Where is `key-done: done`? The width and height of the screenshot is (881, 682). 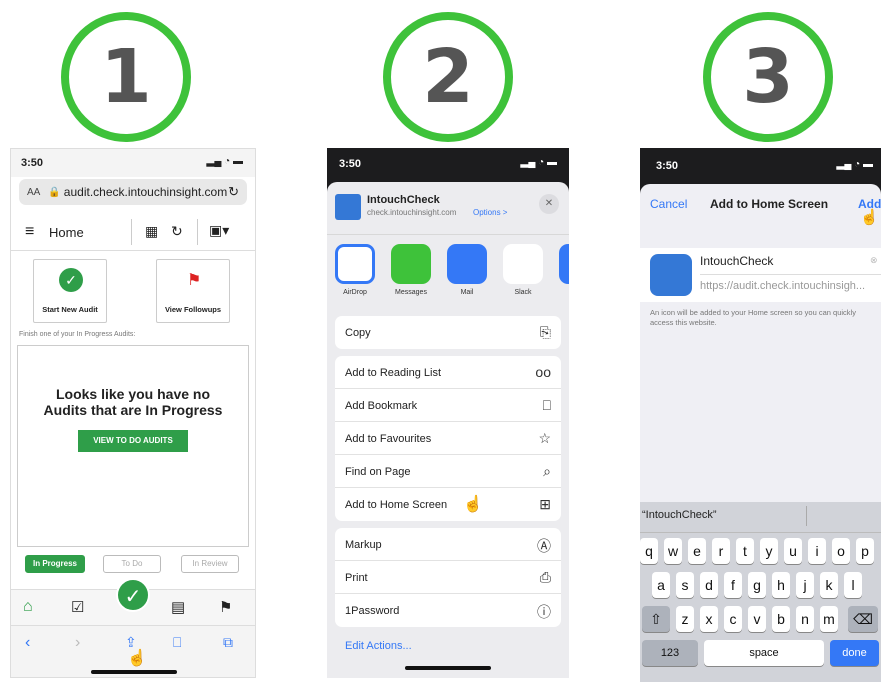
key-done: done is located at coordinates (854, 653).